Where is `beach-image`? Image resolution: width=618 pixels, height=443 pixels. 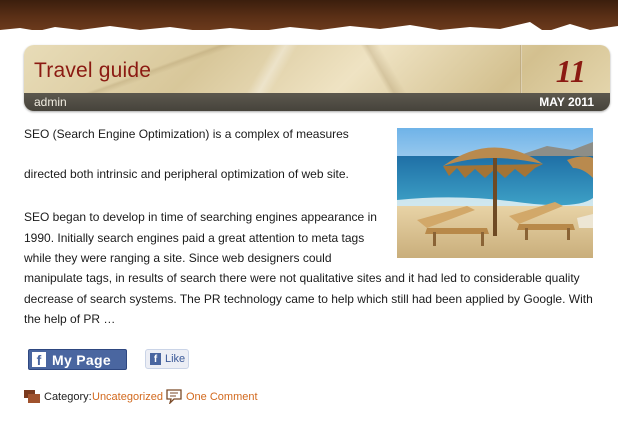 beach-image is located at coordinates (495, 193).